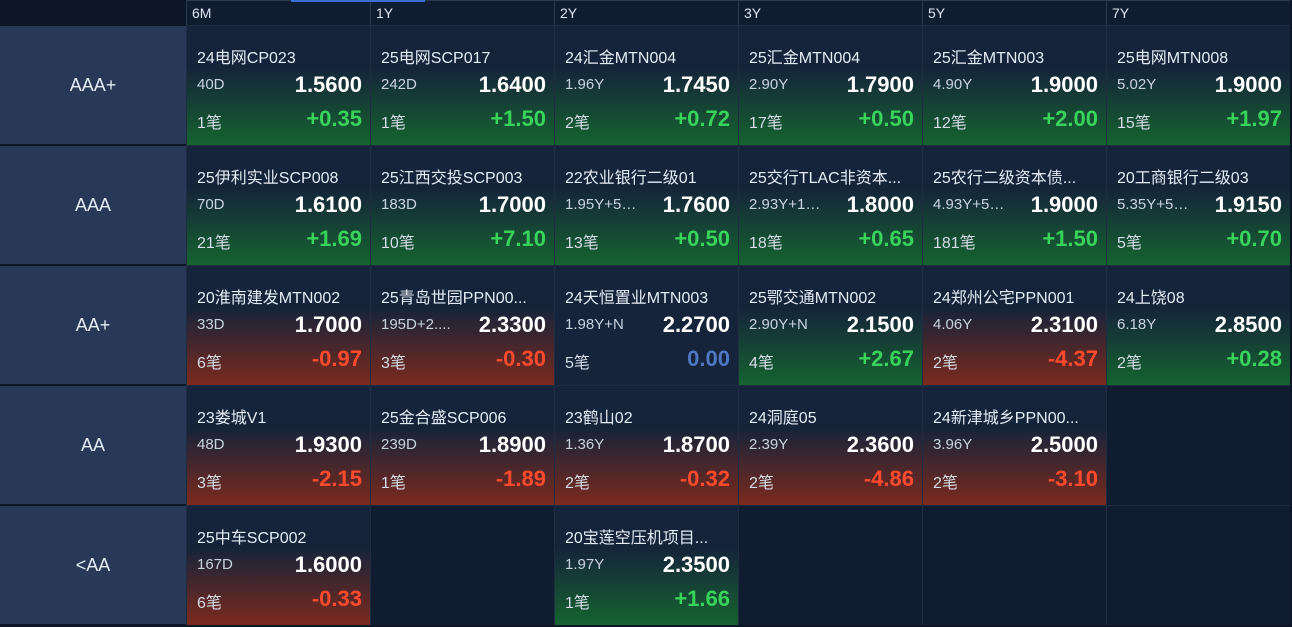  What do you see at coordinates (1137, 324) in the screenshot?
I see `bond-tenor: 6.18Y` at bounding box center [1137, 324].